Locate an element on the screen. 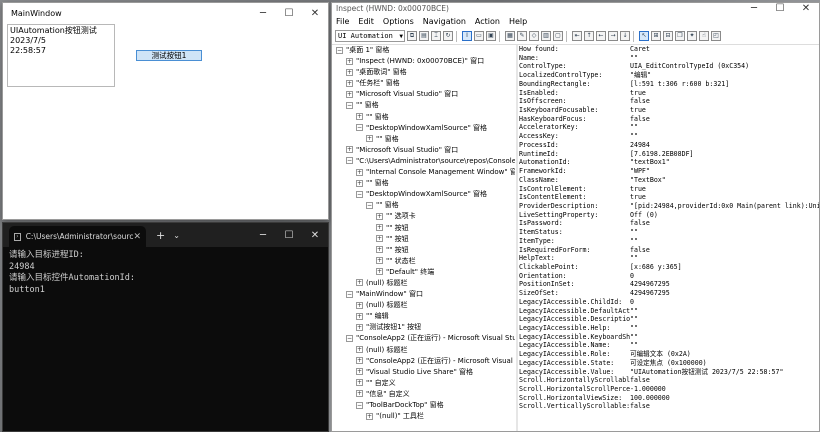 This screenshot has width=820, height=432. copy-icon: ❐ is located at coordinates (680, 36).